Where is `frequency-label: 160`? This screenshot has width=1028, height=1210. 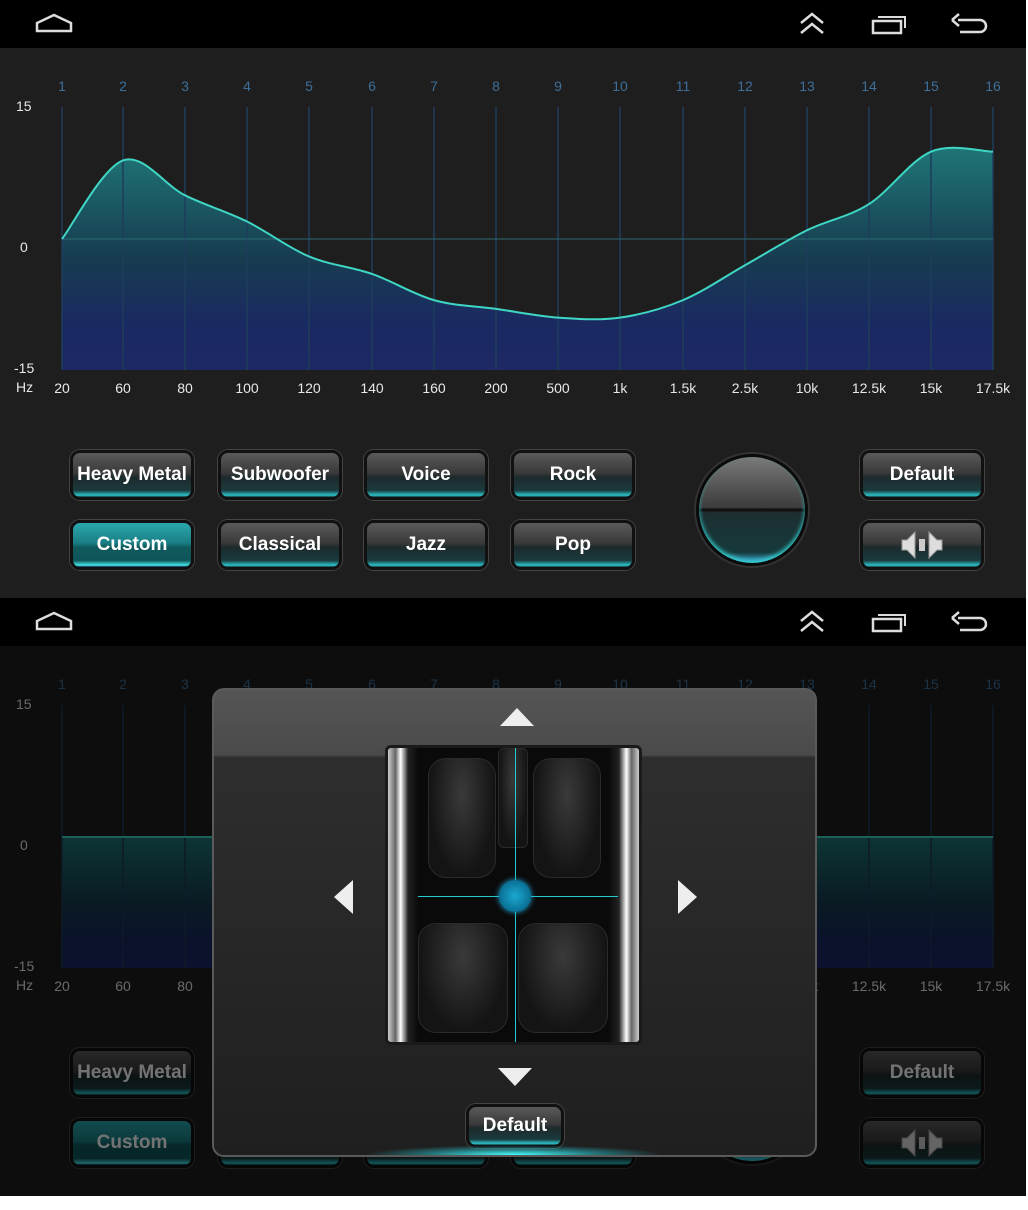
frequency-label: 160 is located at coordinates (434, 388).